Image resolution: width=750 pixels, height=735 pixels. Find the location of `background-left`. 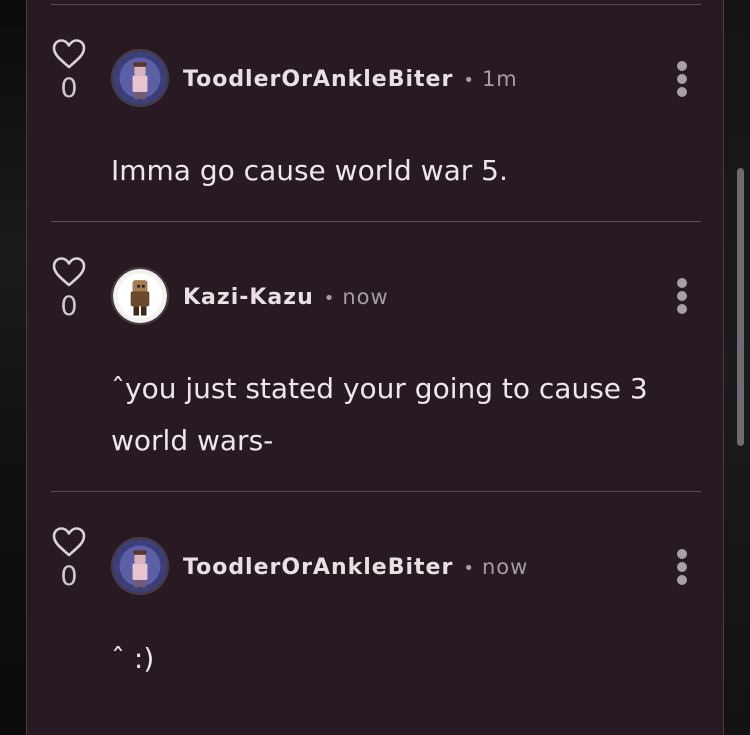

background-left is located at coordinates (13, 367).